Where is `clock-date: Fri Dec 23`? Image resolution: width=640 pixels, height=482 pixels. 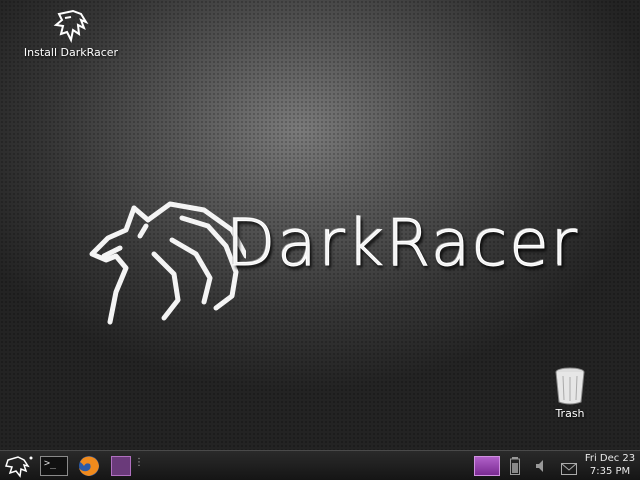 clock-date: Fri Dec 23 is located at coordinates (610, 458).